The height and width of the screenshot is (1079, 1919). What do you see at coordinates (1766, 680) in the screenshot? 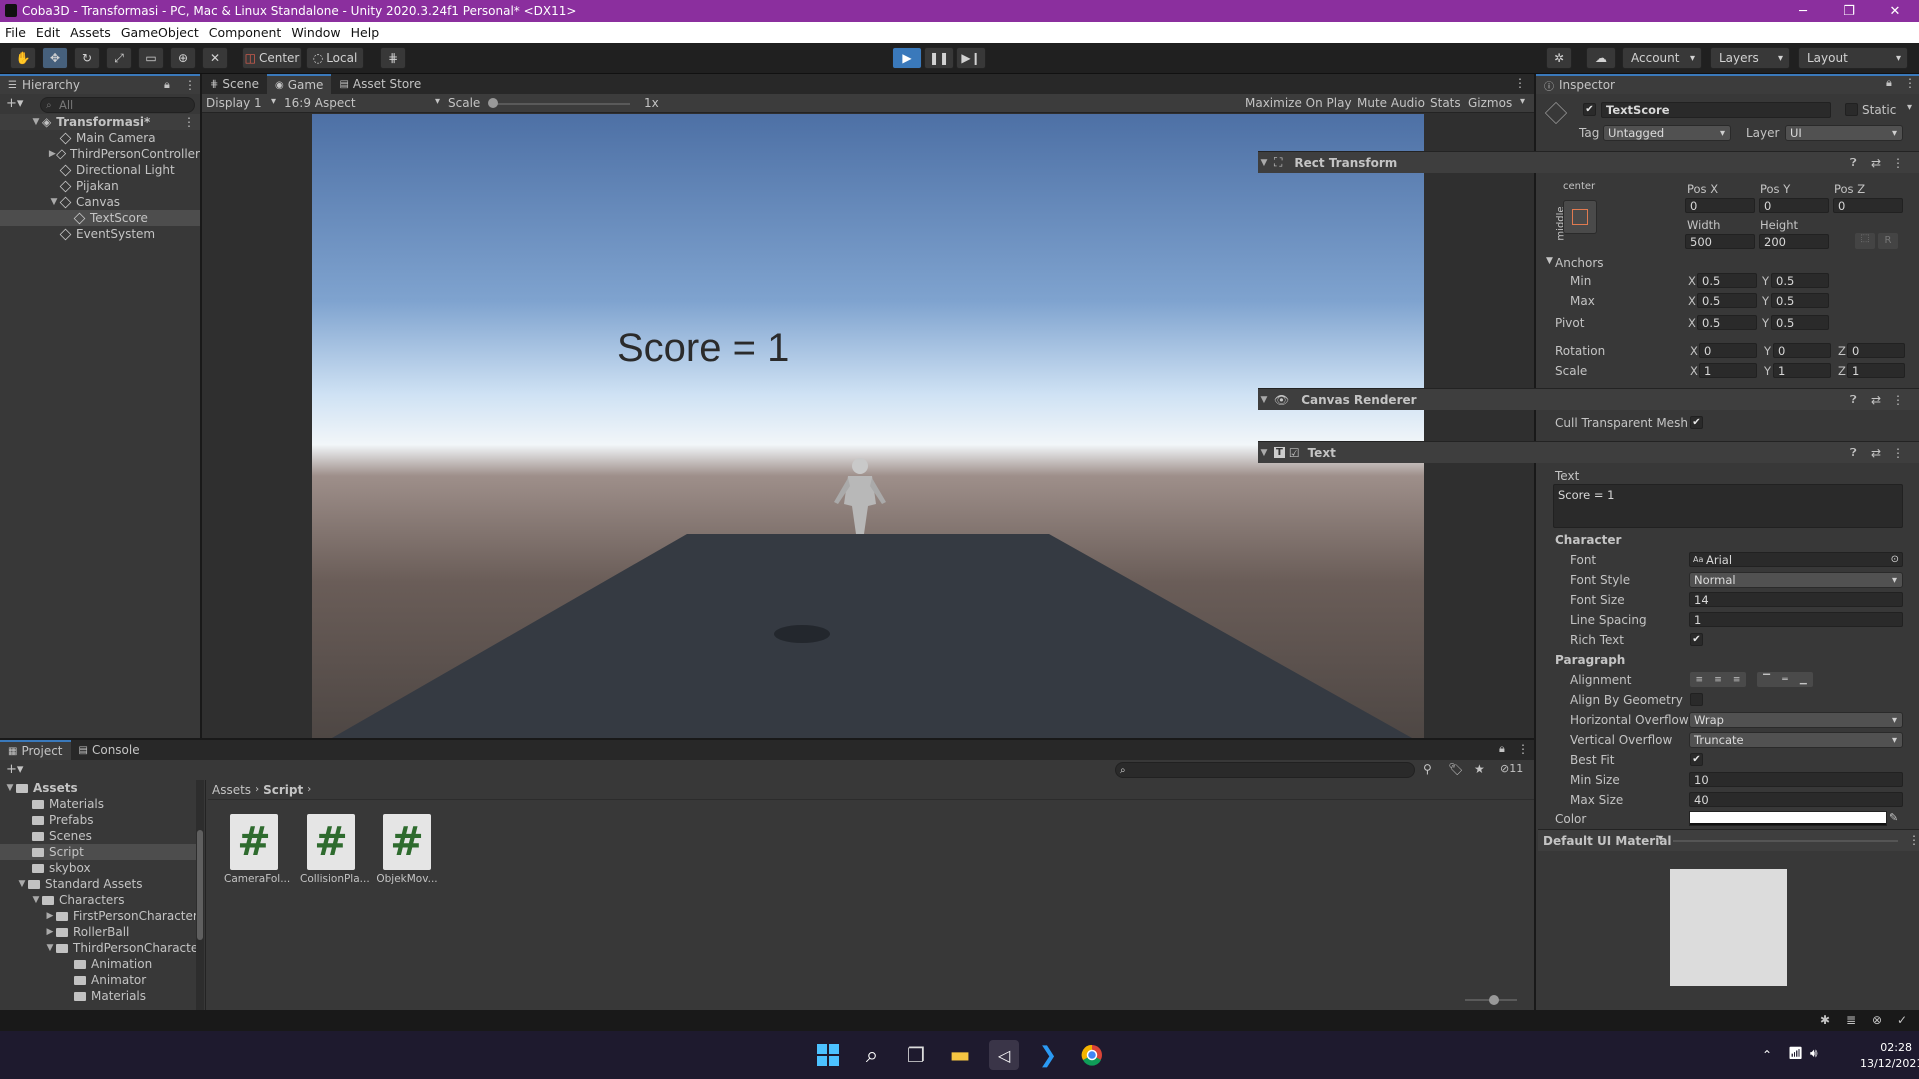
I see `align-top-icon: ▔` at bounding box center [1766, 680].